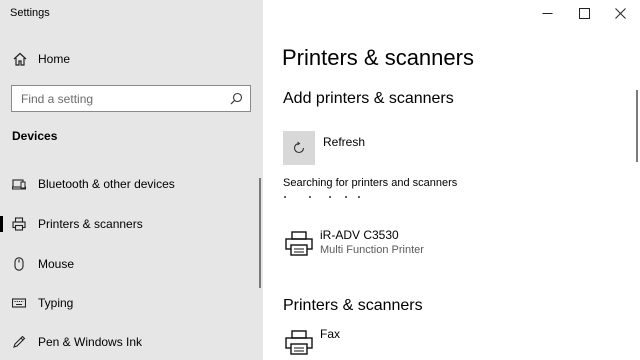 This screenshot has width=640, height=360. Describe the element at coordinates (370, 183) in the screenshot. I see `search-status-text: Searching for printers and scanners` at that location.